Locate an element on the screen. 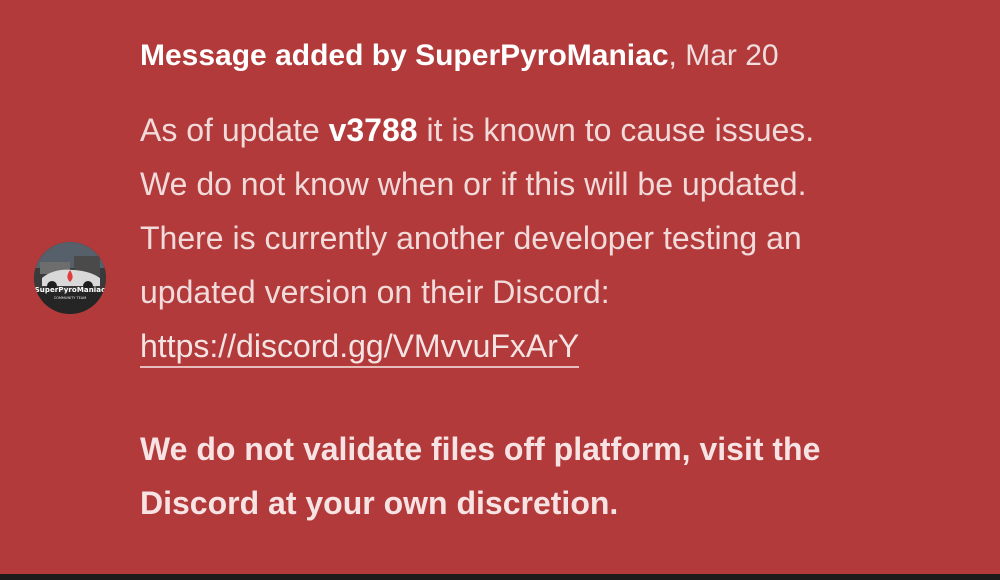 The image size is (1000, 580). avatar-image is located at coordinates (70, 278).